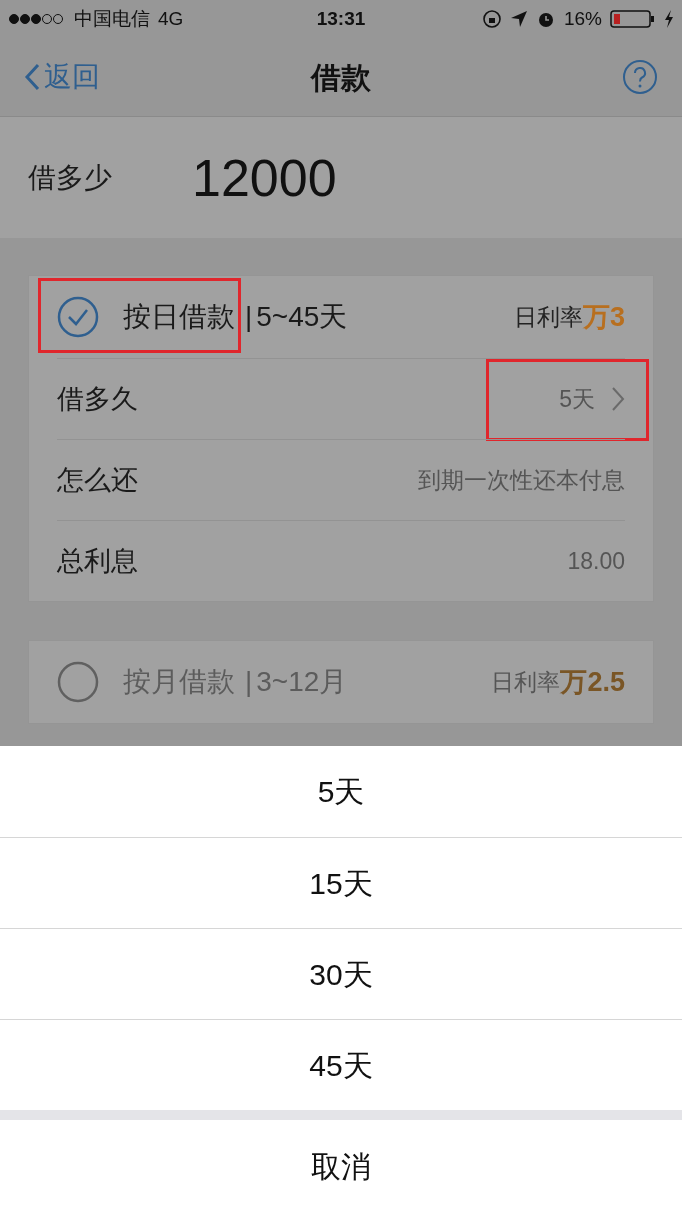 This screenshot has width=682, height=1212. Describe the element at coordinates (70, 177) in the screenshot. I see `amount-label: 借多少` at that location.